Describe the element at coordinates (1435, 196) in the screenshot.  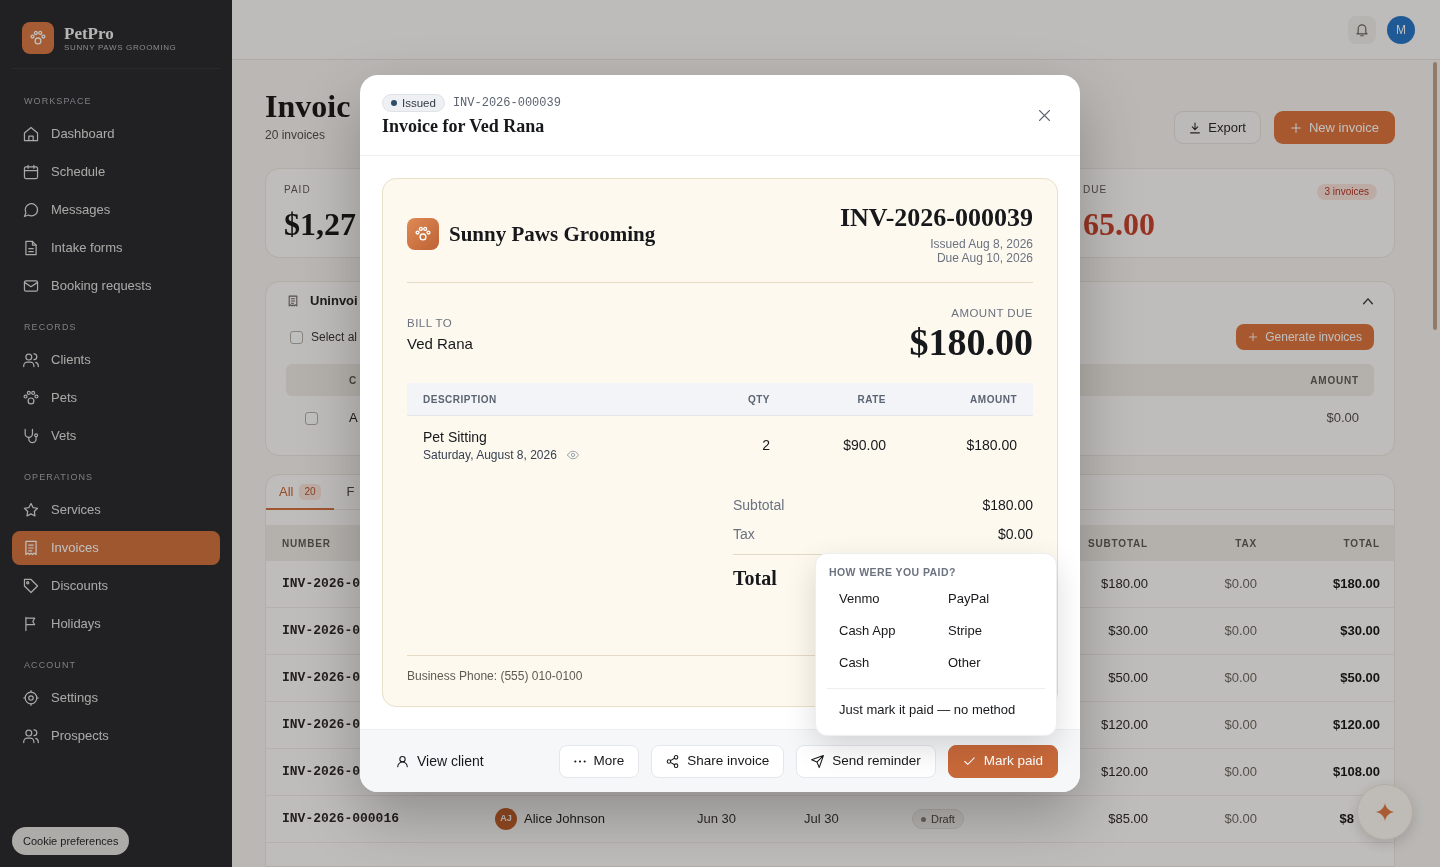
I see `scrollbar` at that location.